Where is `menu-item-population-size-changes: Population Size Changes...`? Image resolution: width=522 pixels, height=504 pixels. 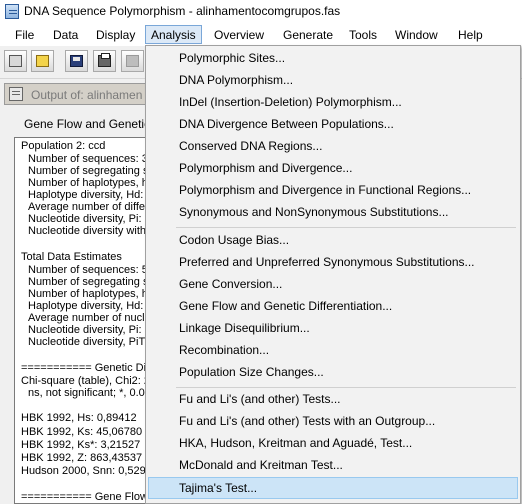
menu-item-population-size-changes: Population Size Changes... is located at coordinates (251, 372).